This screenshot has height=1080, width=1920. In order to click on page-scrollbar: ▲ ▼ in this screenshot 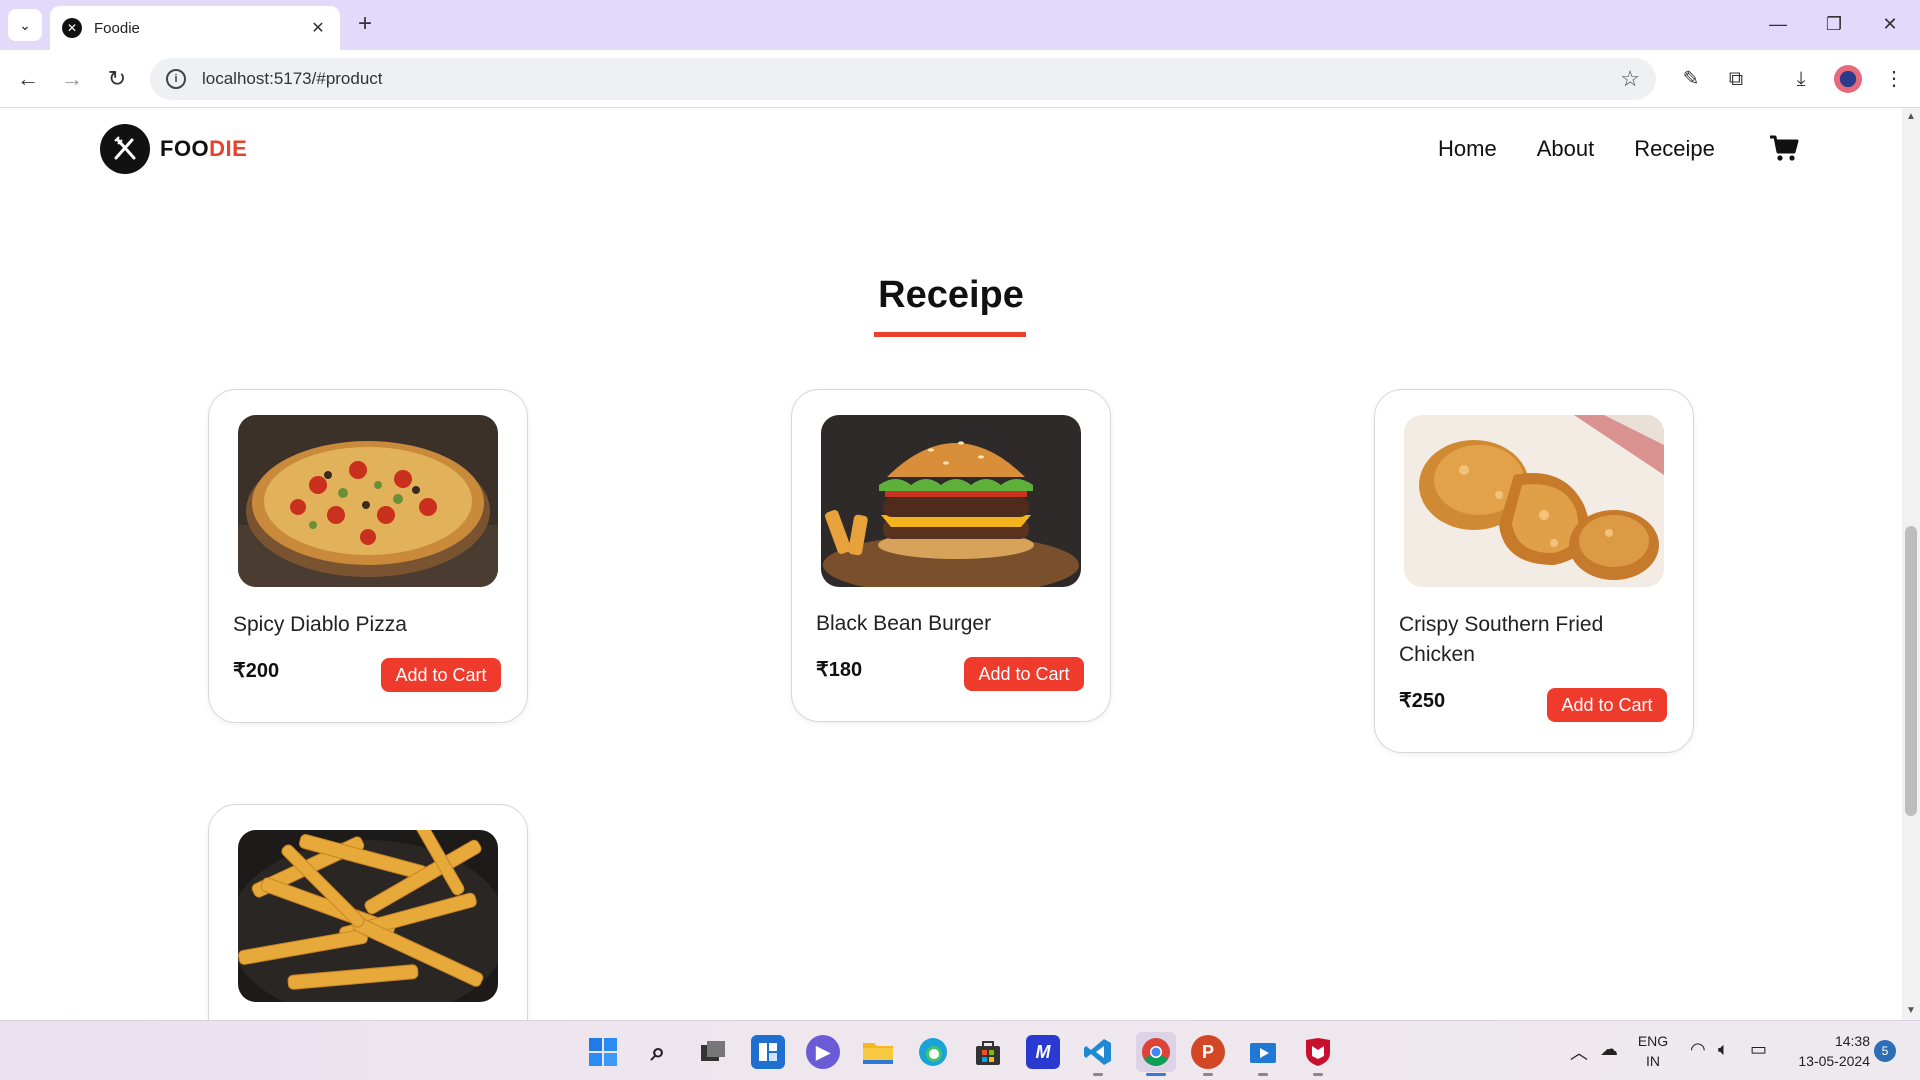, I will do `click(1911, 564)`.